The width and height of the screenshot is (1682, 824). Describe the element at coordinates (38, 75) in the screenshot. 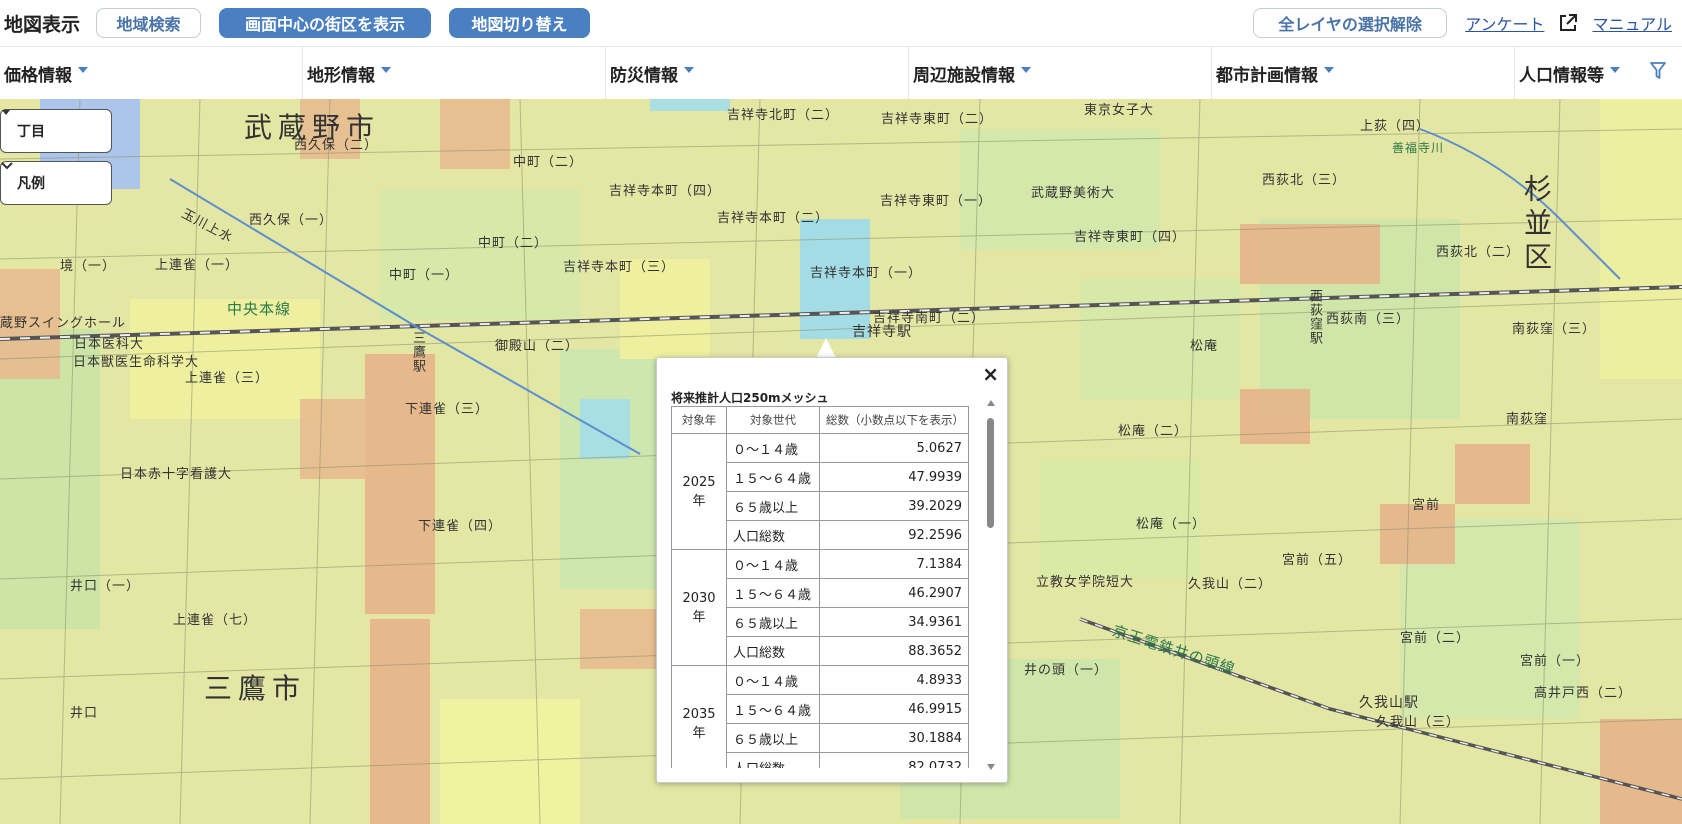

I see `category-label: 価格情報` at that location.